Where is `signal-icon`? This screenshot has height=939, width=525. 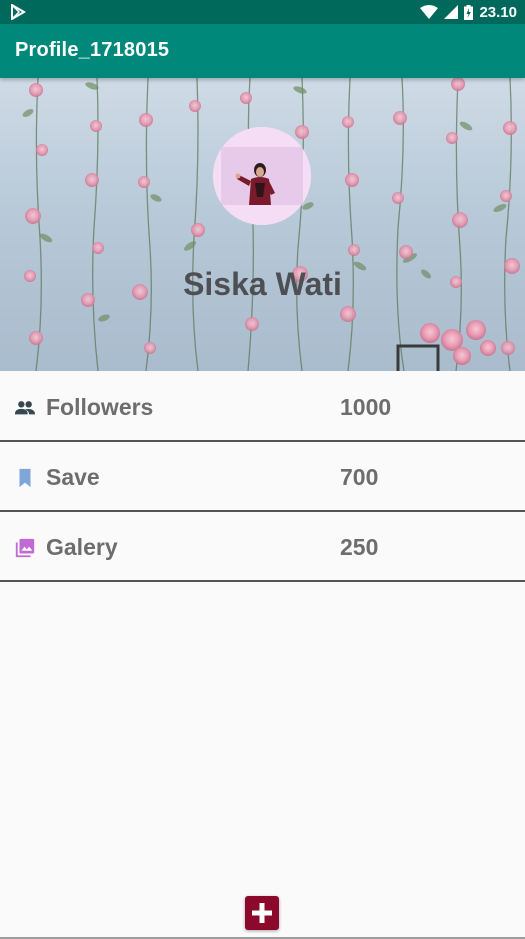 signal-icon is located at coordinates (451, 12).